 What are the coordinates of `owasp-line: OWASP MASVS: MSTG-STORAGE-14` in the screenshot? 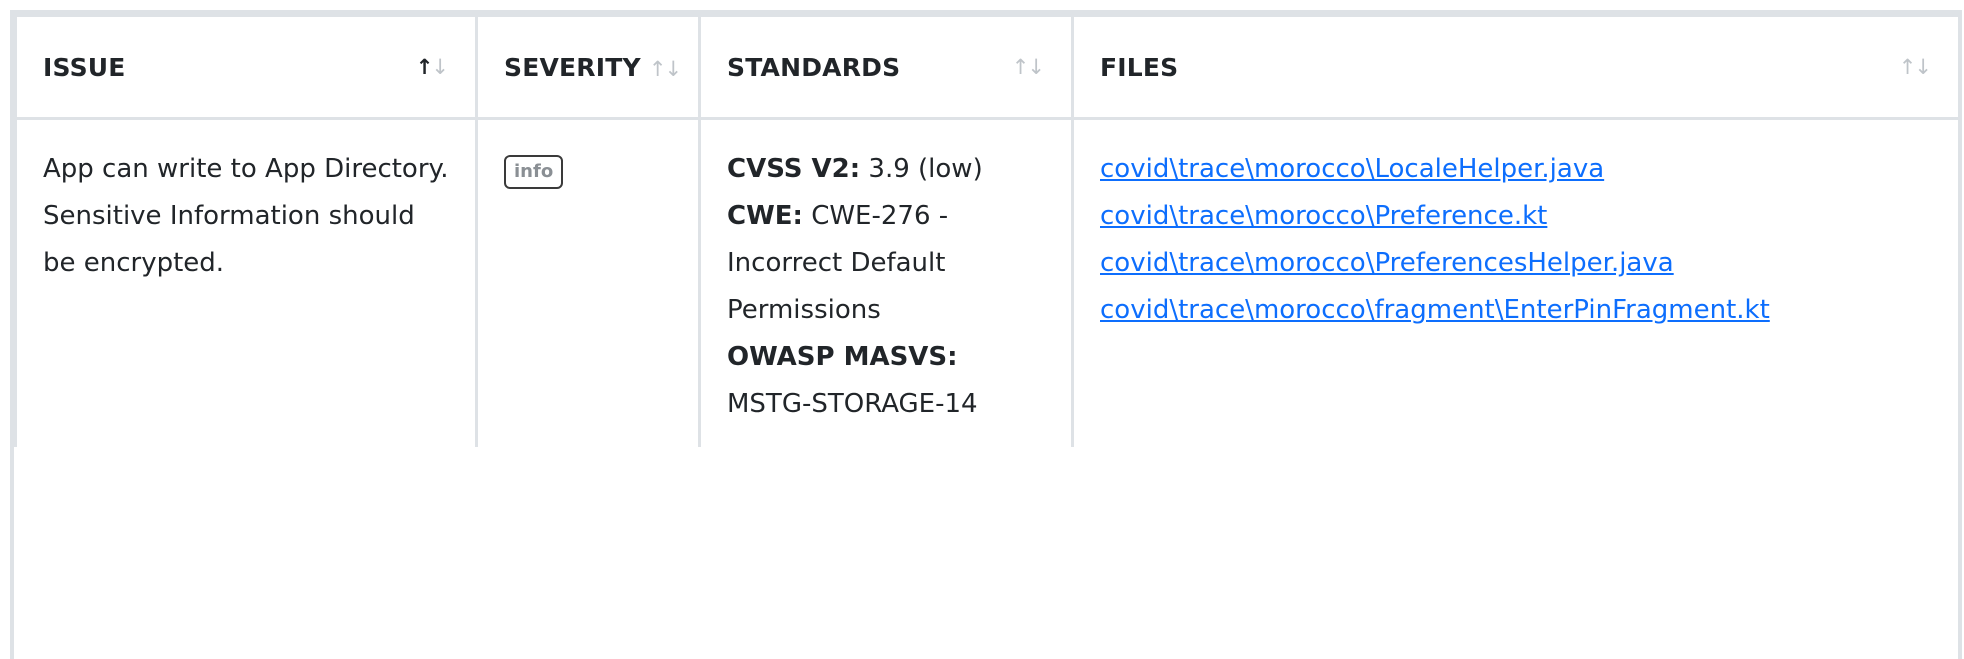 It's located at (886, 381).